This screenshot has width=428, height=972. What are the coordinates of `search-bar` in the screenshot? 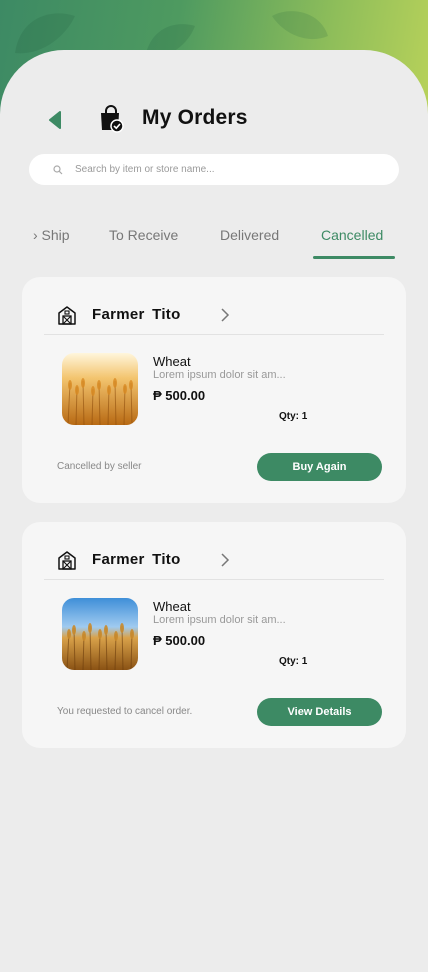 It's located at (214, 169).